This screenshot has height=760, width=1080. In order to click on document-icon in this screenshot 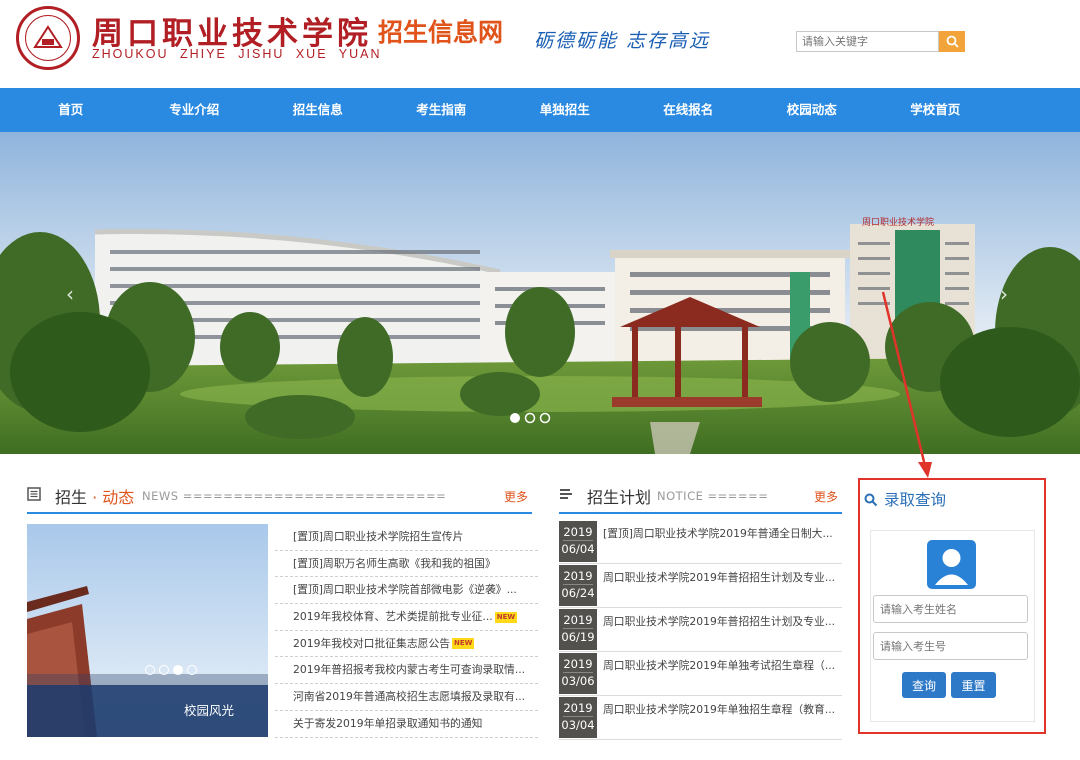, I will do `click(34, 494)`.